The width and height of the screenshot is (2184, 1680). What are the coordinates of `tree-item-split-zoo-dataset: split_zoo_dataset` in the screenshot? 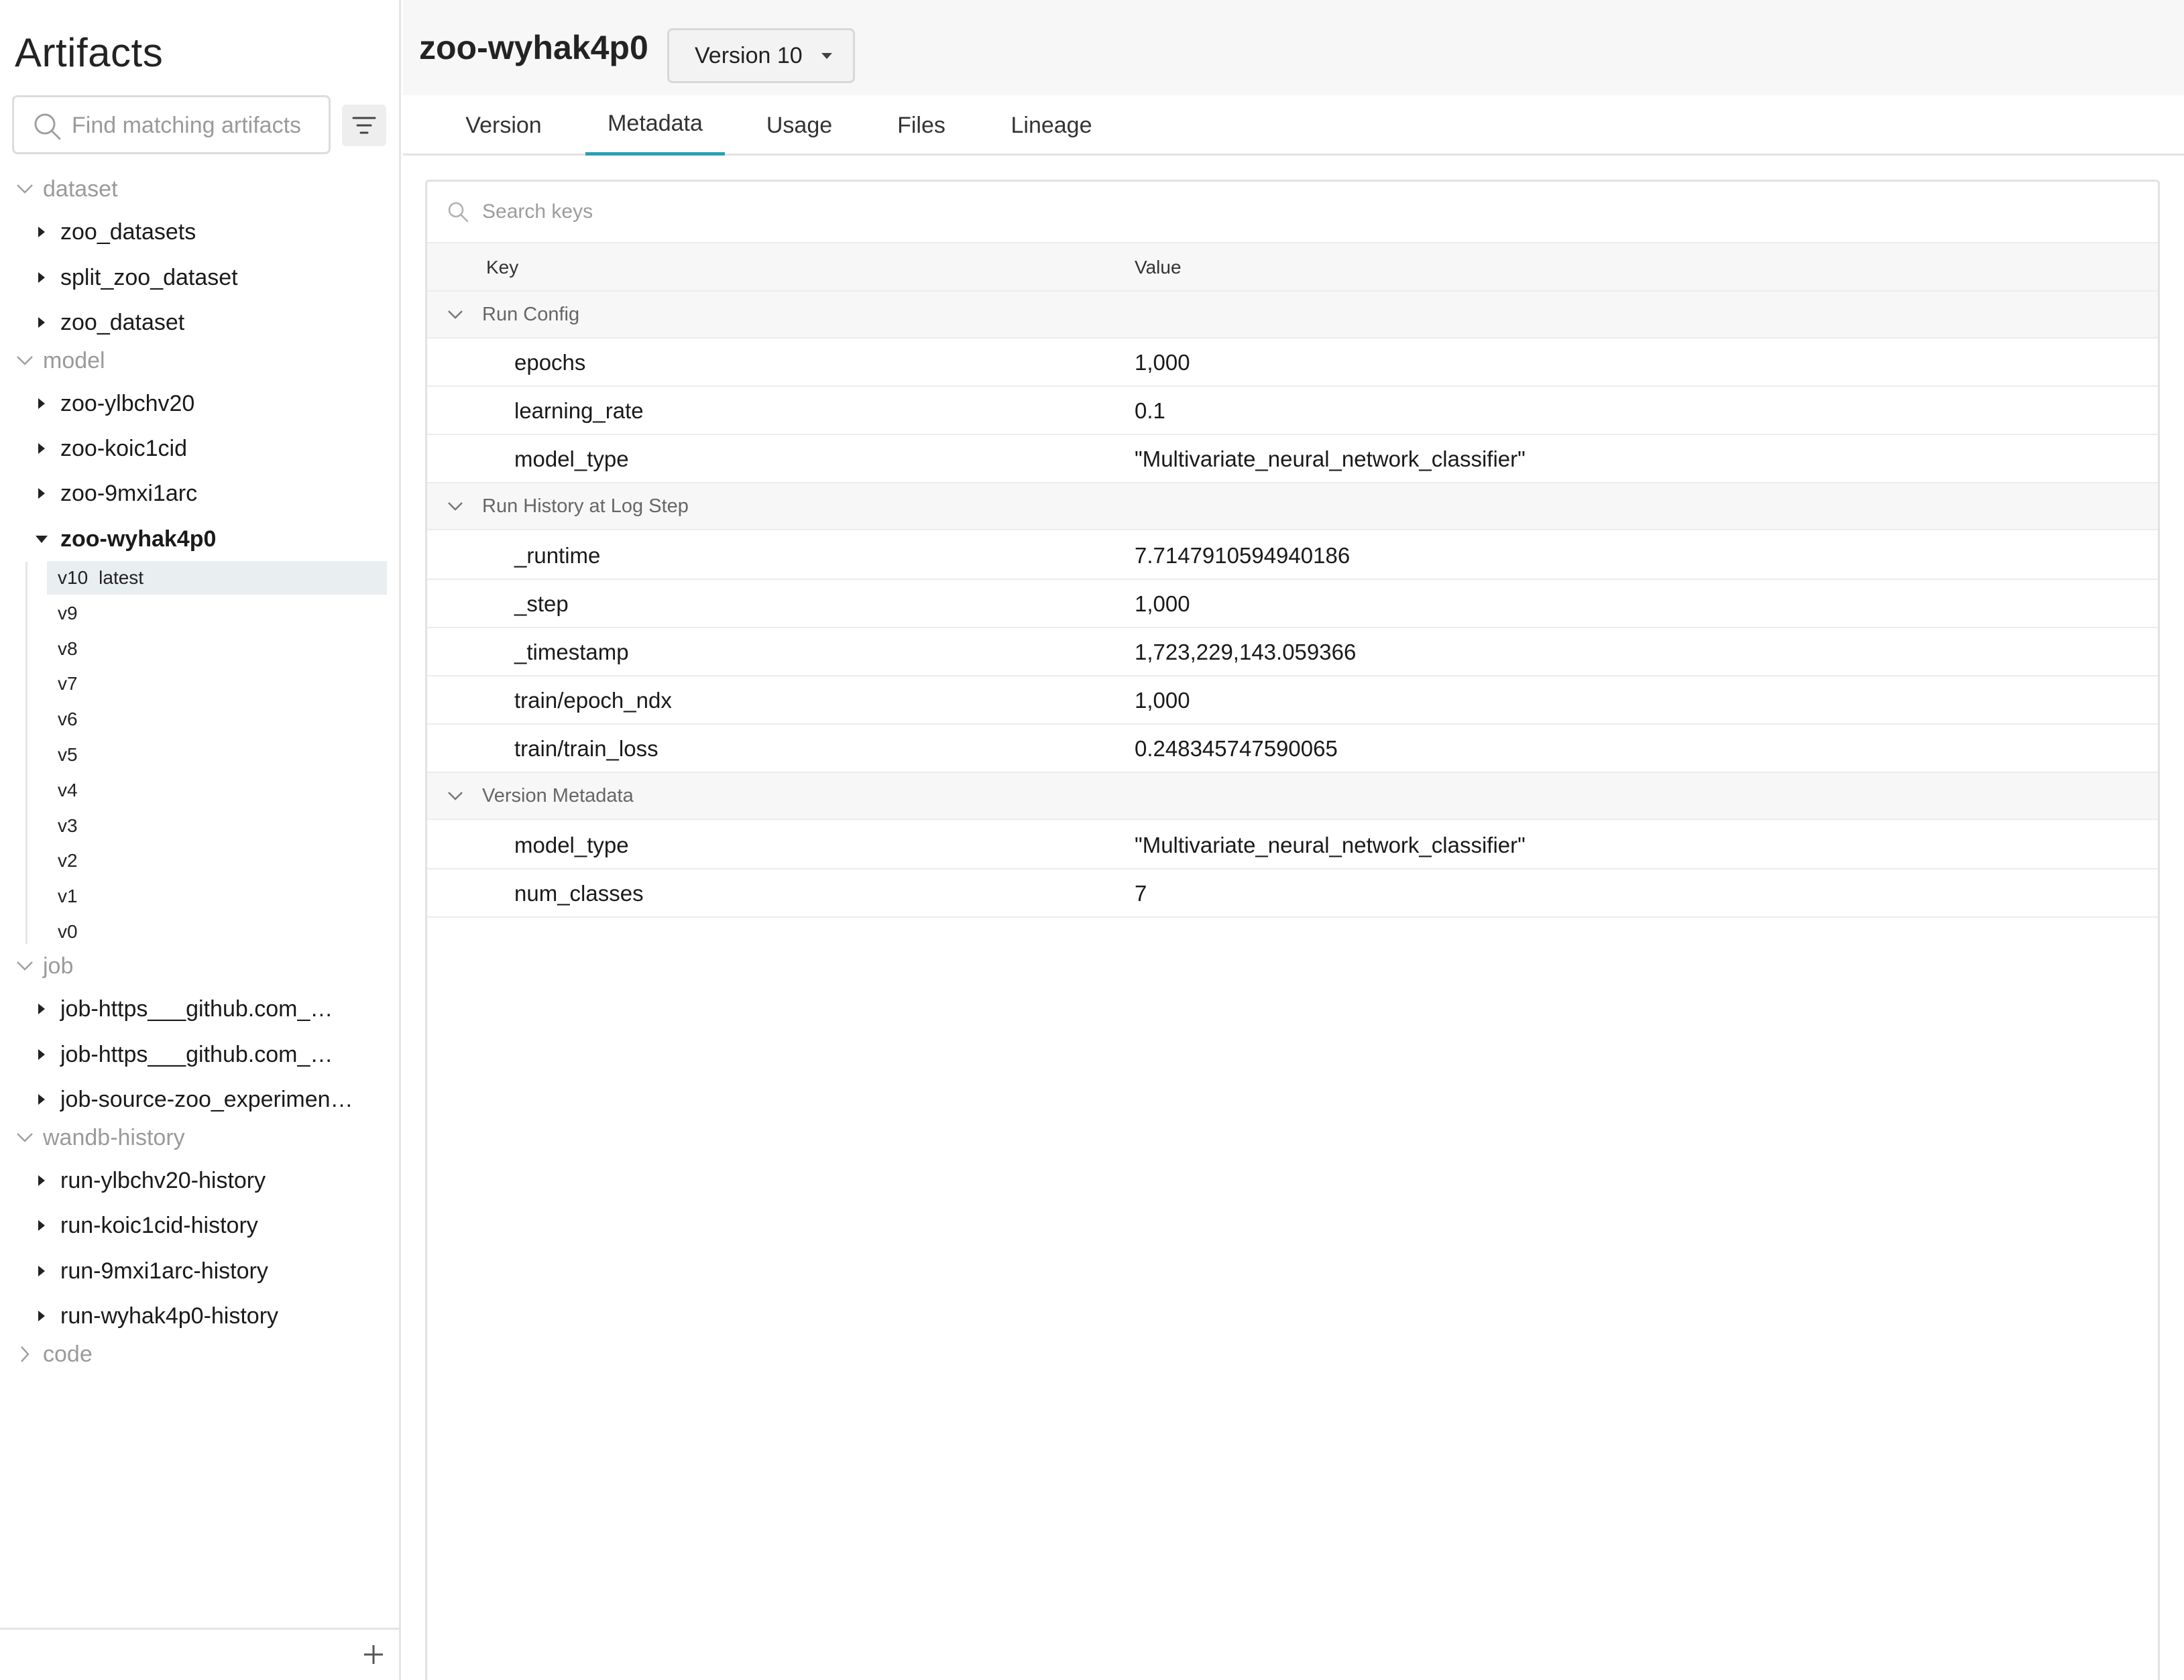 It's located at (136, 277).